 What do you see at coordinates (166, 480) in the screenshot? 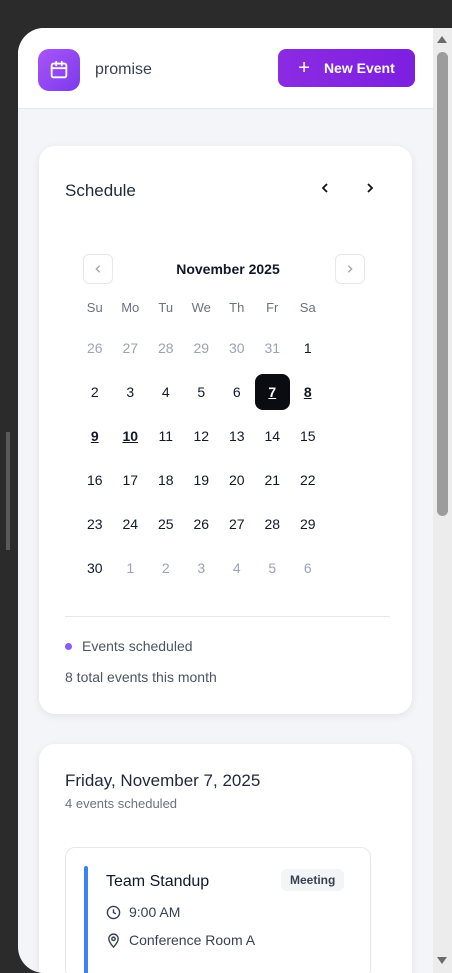
I see `calendar-day: 18` at bounding box center [166, 480].